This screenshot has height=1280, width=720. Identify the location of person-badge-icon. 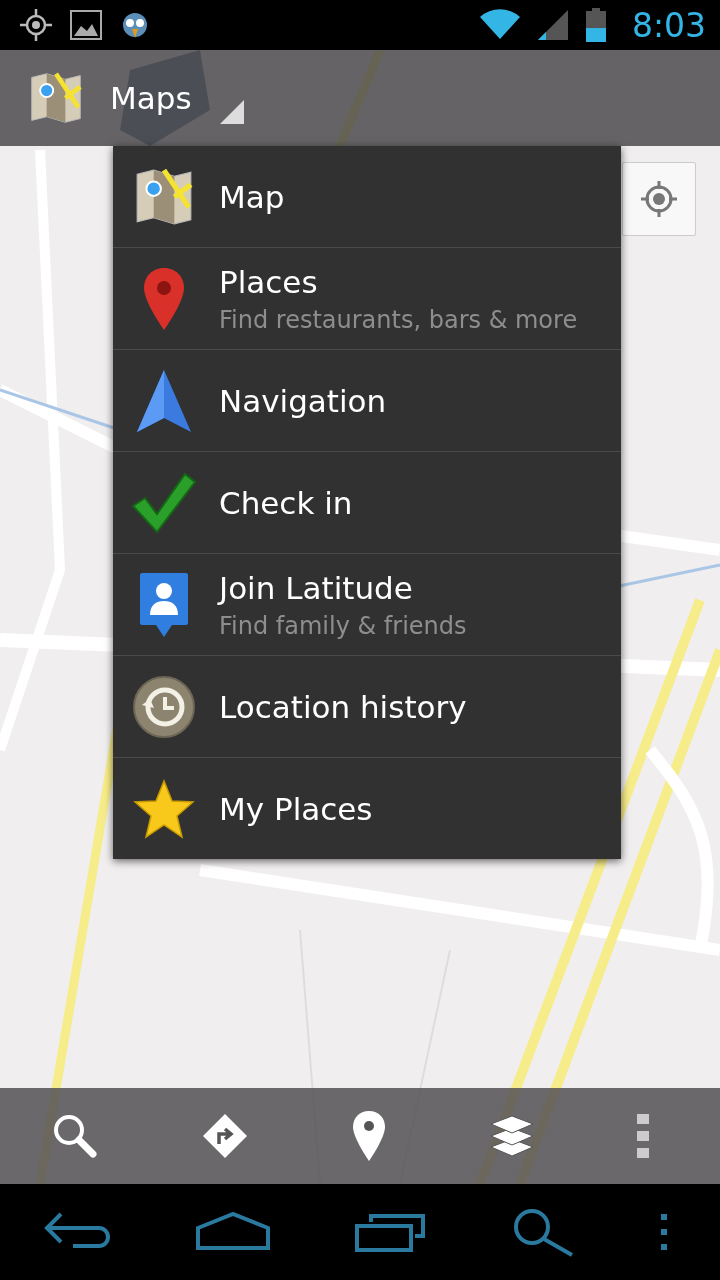
(164, 604).